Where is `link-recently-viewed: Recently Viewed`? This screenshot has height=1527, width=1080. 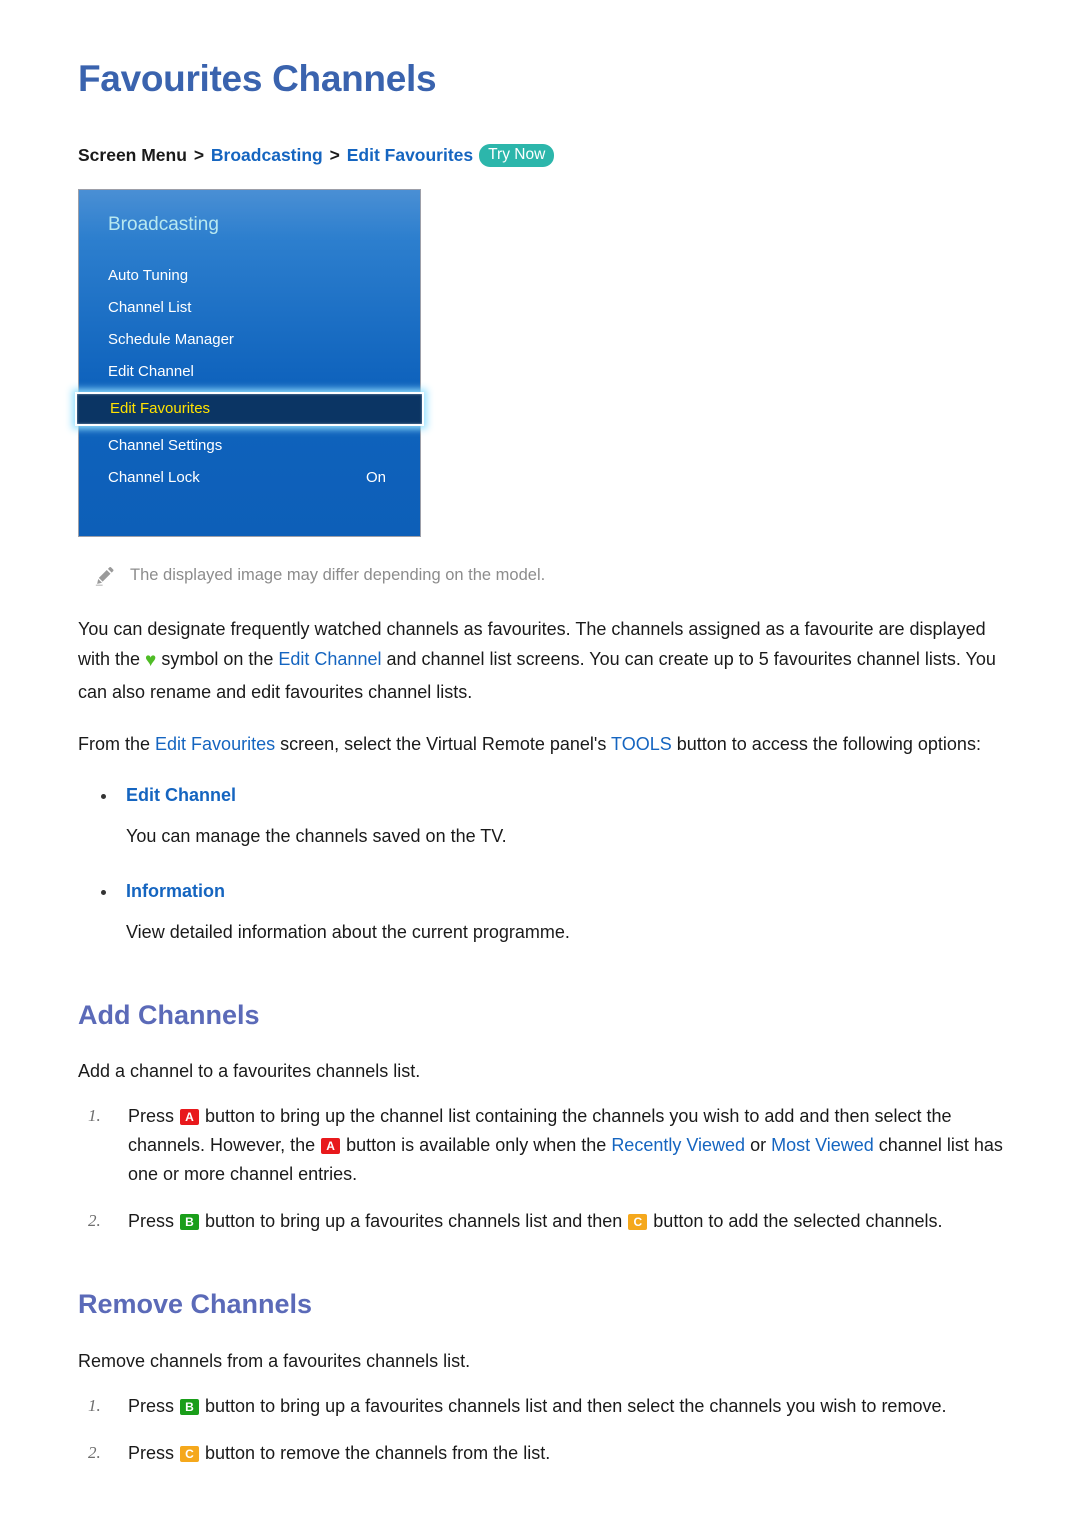 link-recently-viewed: Recently Viewed is located at coordinates (678, 1145).